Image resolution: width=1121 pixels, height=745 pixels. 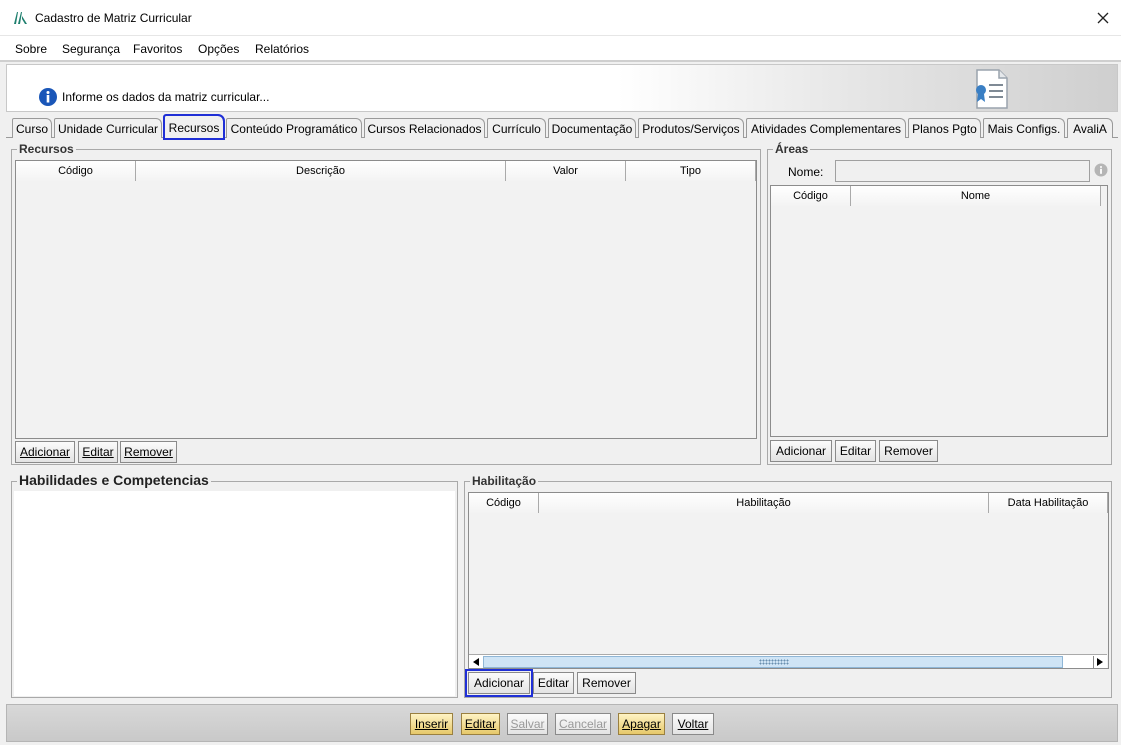 I want to click on info-icon, so click(x=48, y=97).